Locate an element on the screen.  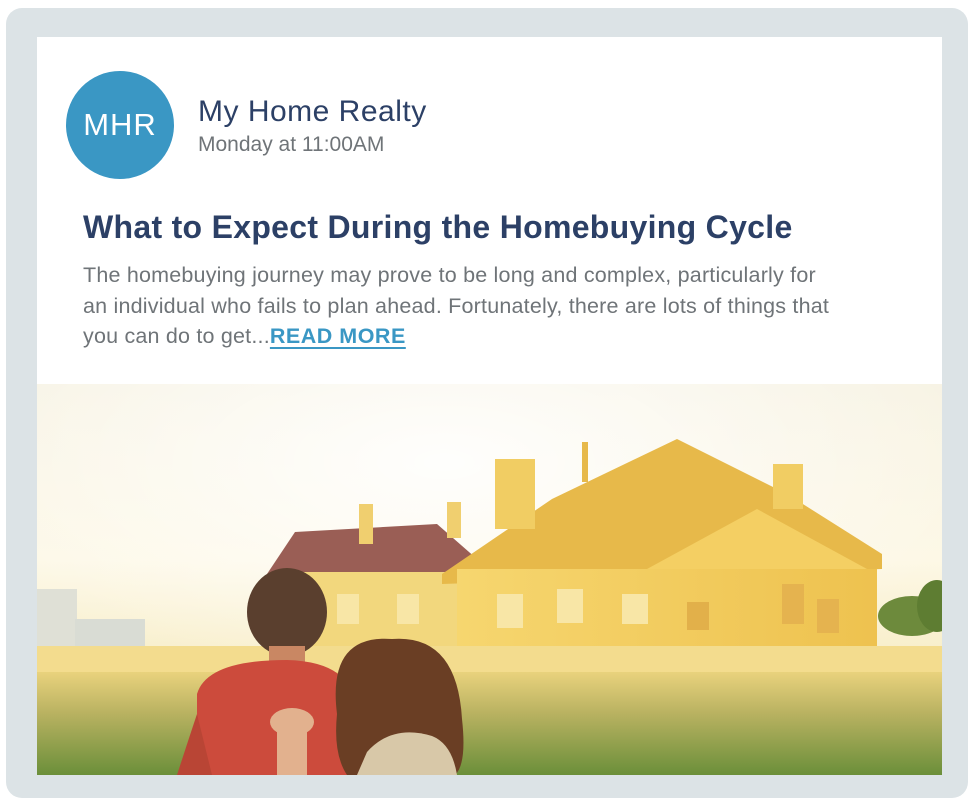
read-more-link: READ MORE is located at coordinates (338, 336).